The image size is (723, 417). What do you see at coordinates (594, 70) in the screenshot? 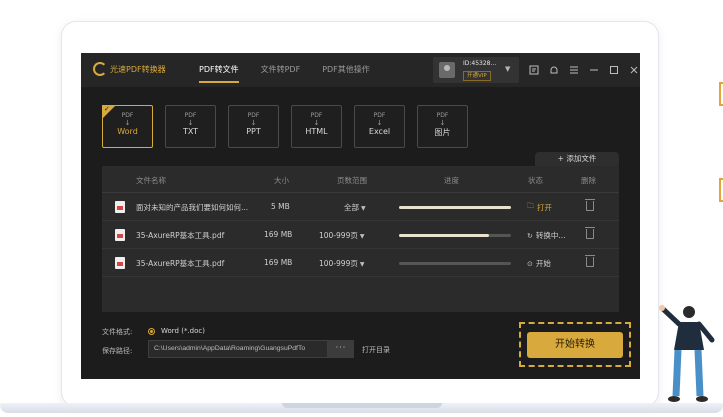
I see `minimize-icon` at bounding box center [594, 70].